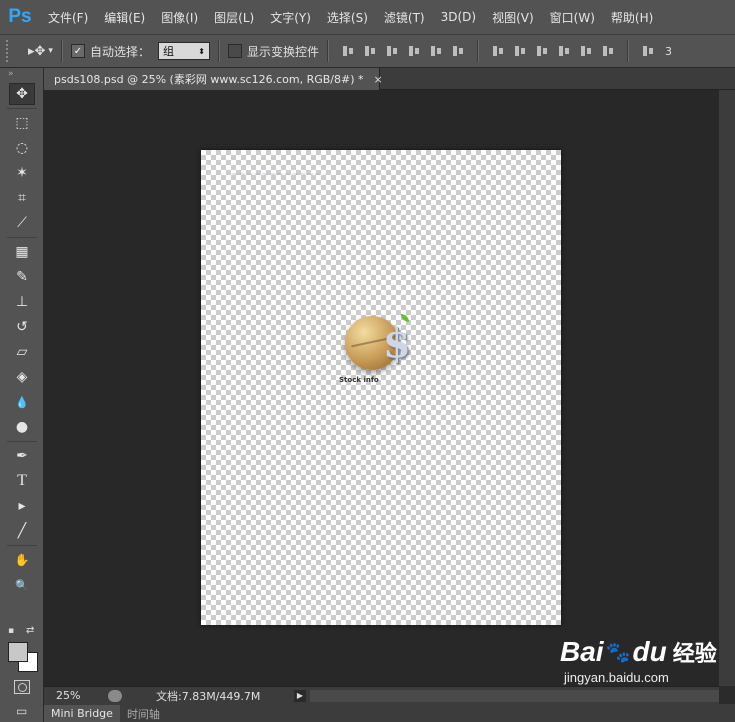 The width and height of the screenshot is (735, 722). I want to click on arrow-pointer-icon: ▸, so click(22, 506).